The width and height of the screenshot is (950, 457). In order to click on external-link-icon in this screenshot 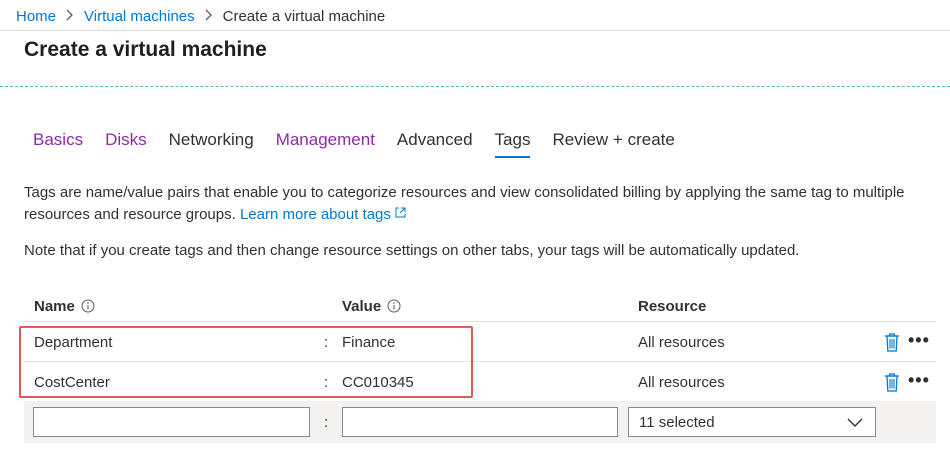, I will do `click(400, 212)`.